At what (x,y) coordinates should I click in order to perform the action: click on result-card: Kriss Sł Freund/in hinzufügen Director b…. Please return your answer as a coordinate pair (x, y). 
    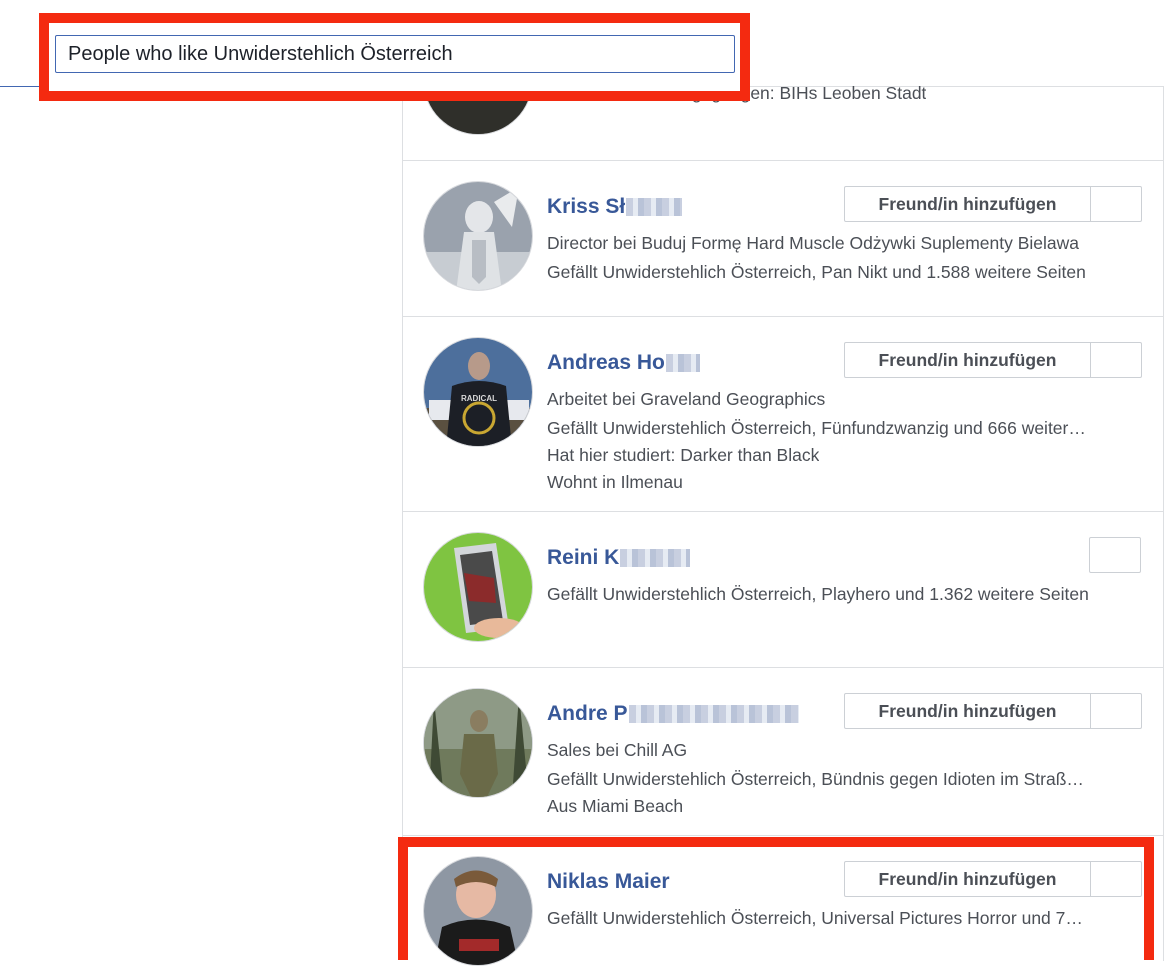
    Looking at the image, I should click on (783, 238).